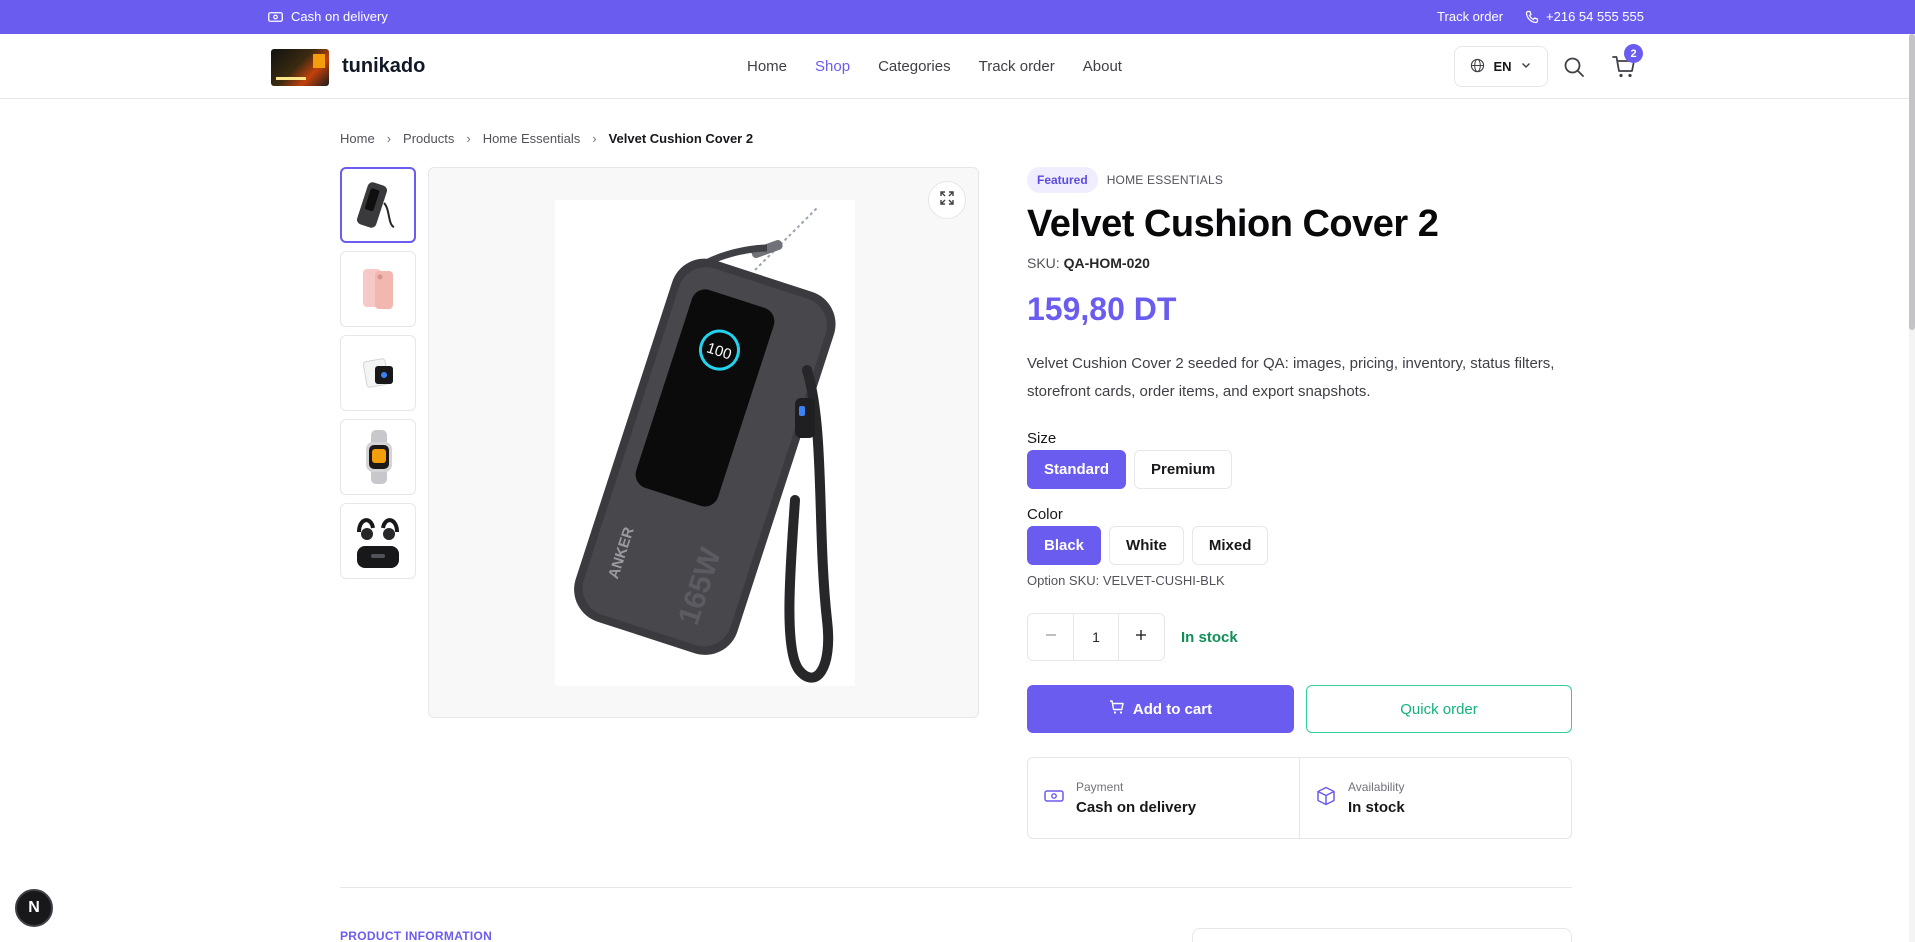 The image size is (1915, 942). What do you see at coordinates (1163, 798) in the screenshot?
I see `payment-info: Payment Cash on delivery` at bounding box center [1163, 798].